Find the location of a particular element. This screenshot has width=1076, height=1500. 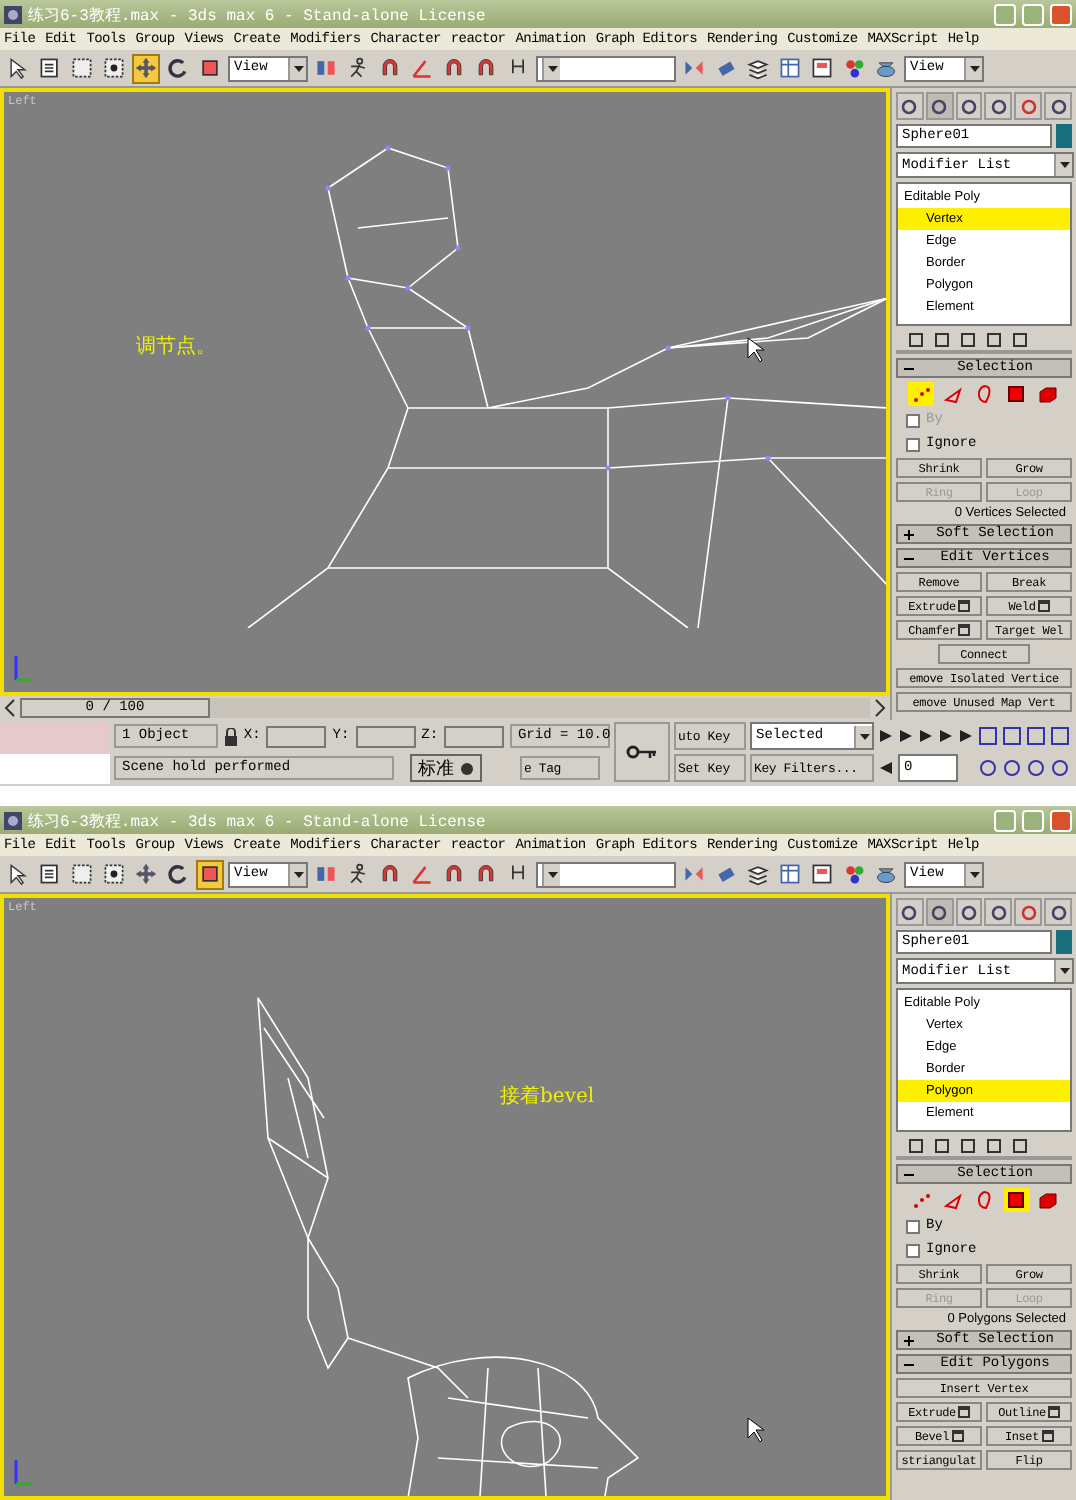

key-button is located at coordinates (642, 752).